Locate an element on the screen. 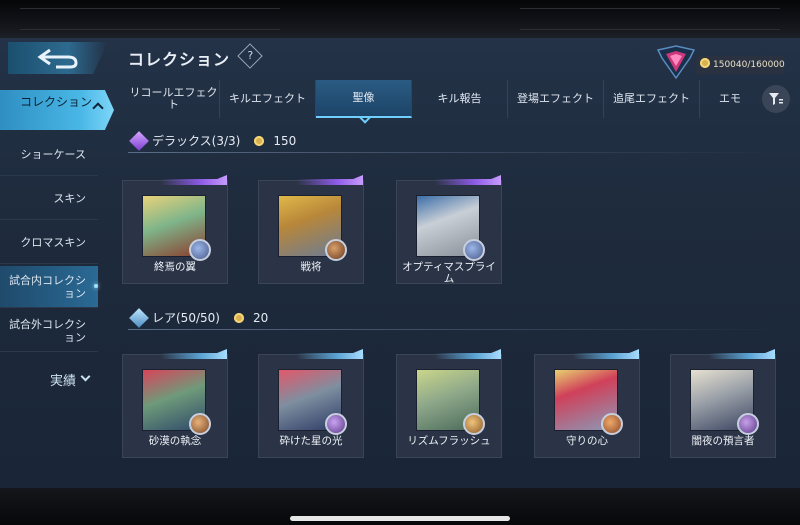 This screenshot has height=525, width=800. rare-gem-icon is located at coordinates (139, 317).